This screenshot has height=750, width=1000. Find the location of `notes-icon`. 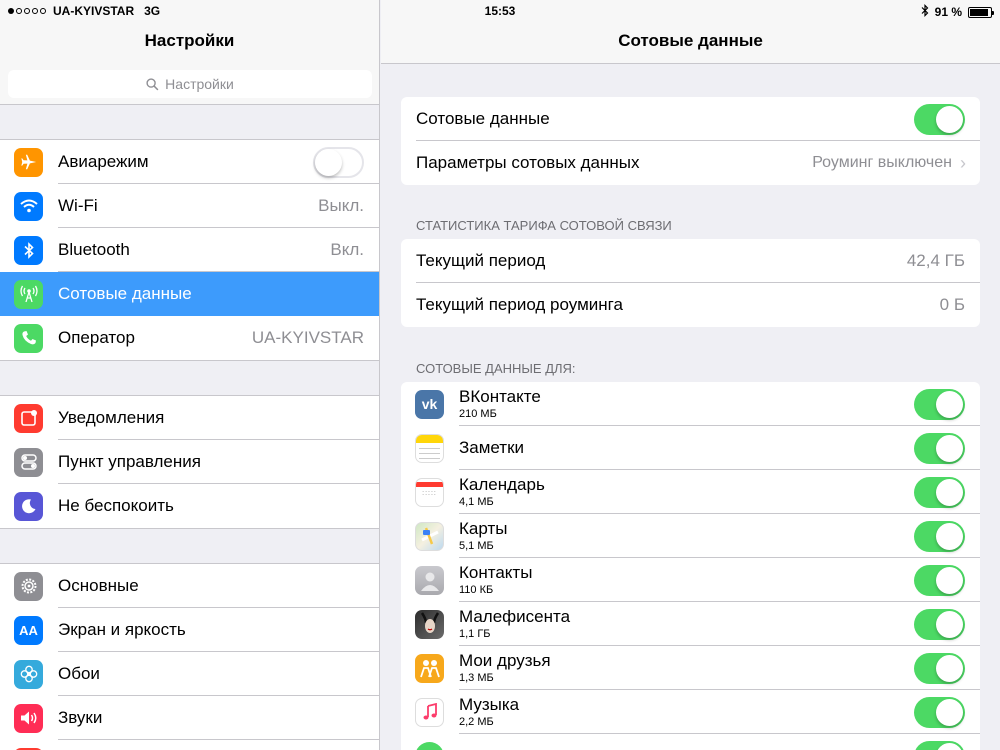

notes-icon is located at coordinates (429, 448).